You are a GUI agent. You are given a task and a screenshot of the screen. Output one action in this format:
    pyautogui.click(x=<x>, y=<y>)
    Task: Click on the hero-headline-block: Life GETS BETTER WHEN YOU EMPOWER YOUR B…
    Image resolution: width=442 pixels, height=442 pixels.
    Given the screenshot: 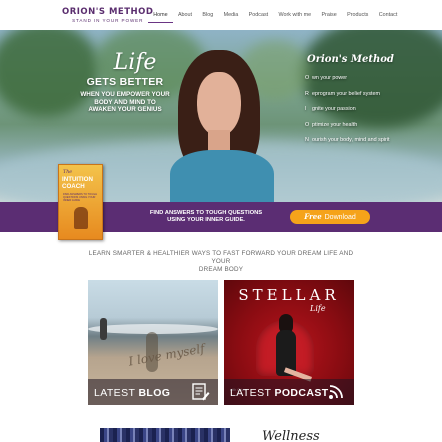 What is the action you would take?
    pyautogui.click(x=125, y=83)
    